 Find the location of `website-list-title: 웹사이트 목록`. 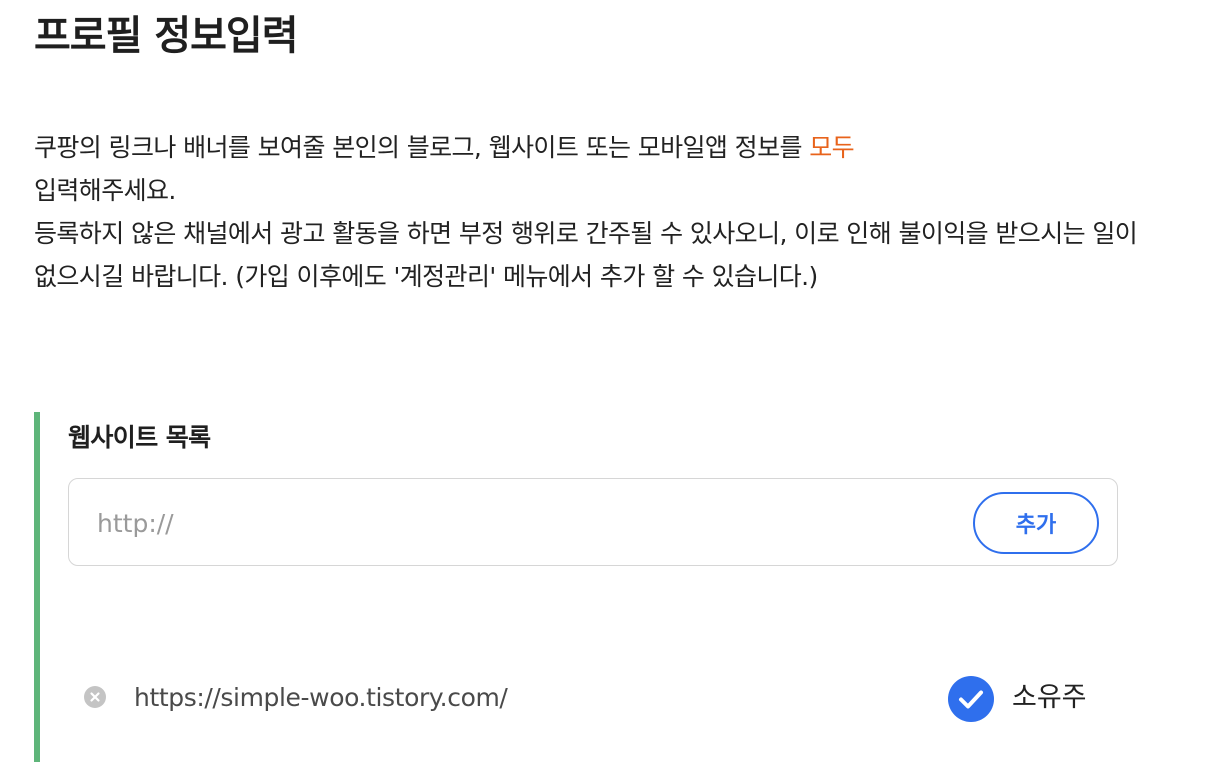

website-list-title: 웹사이트 목록 is located at coordinates (139, 437).